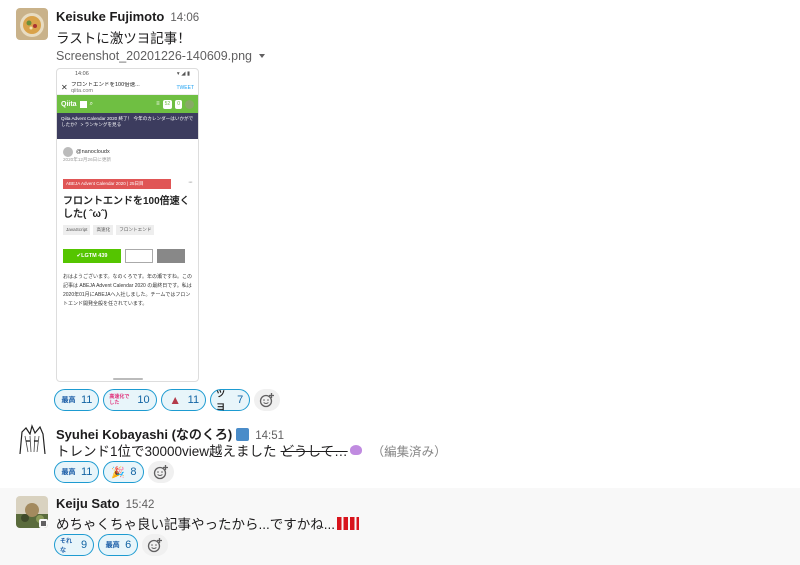 The image size is (800, 565). I want to click on timestamp: 15:42, so click(140, 505).